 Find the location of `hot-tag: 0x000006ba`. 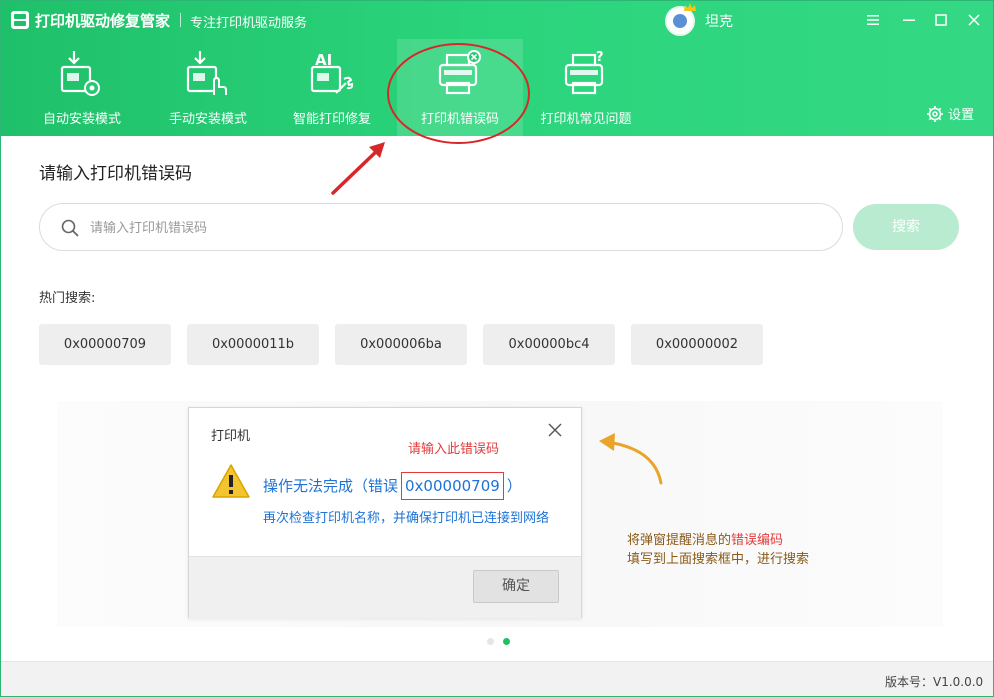

hot-tag: 0x000006ba is located at coordinates (401, 344).